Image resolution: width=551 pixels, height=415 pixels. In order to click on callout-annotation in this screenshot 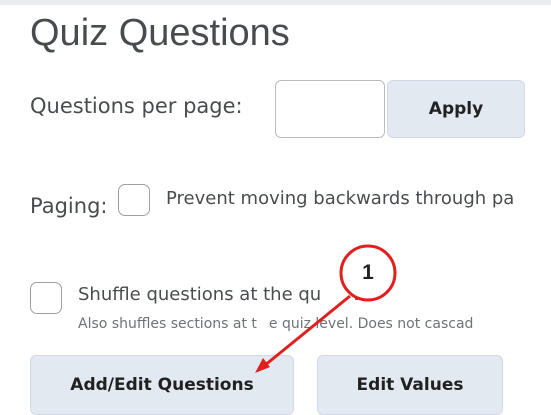, I will do `click(326, 308)`.